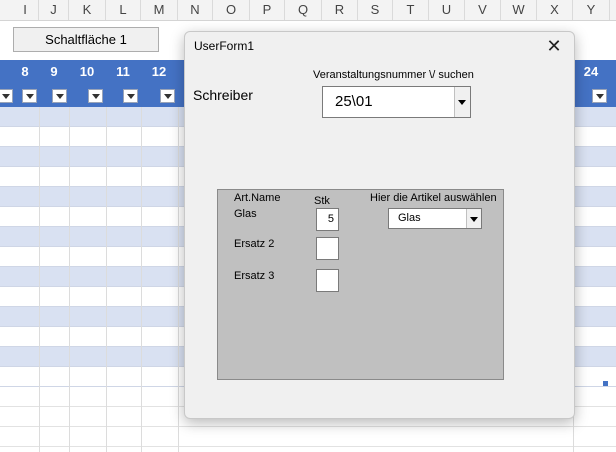 Image resolution: width=616 pixels, height=452 pixels. What do you see at coordinates (409, 218) in the screenshot?
I see `article-value: Glas` at bounding box center [409, 218].